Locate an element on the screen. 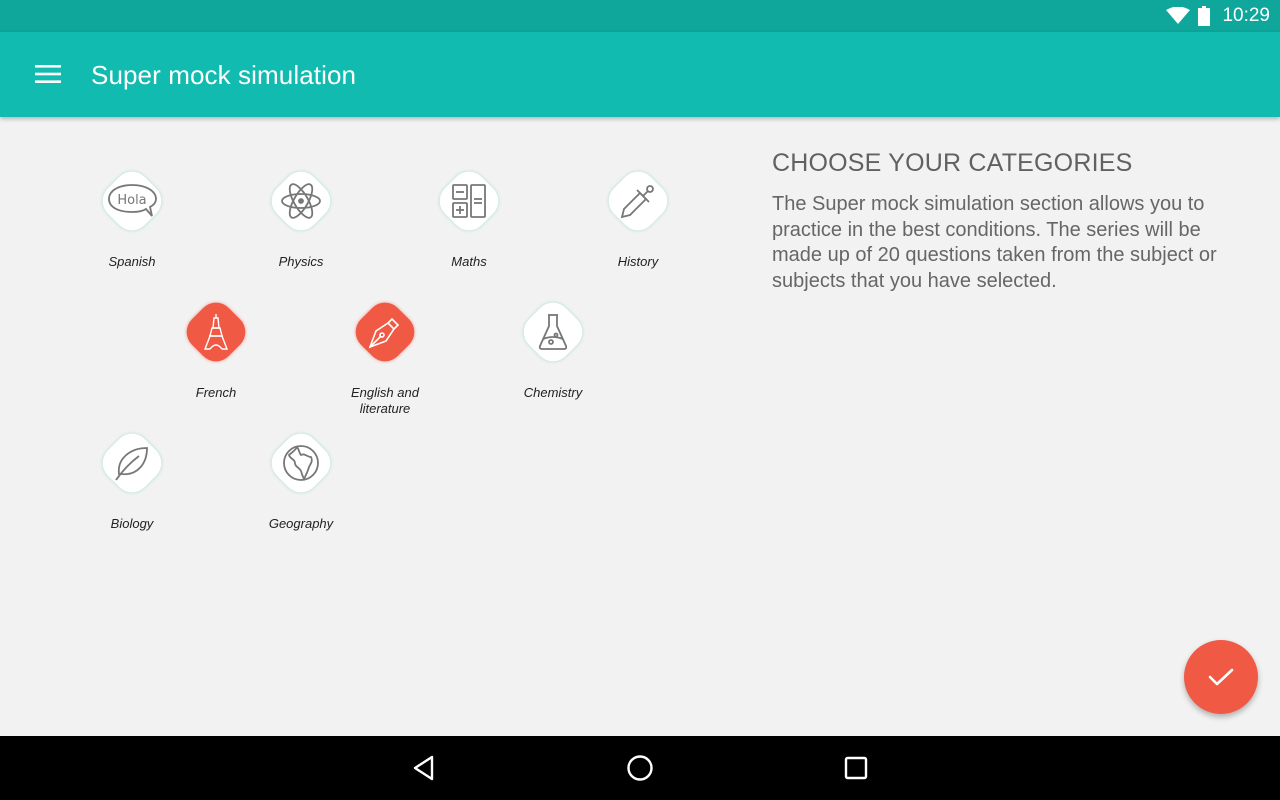 The image size is (1280, 800). back-icon is located at coordinates (423, 768).